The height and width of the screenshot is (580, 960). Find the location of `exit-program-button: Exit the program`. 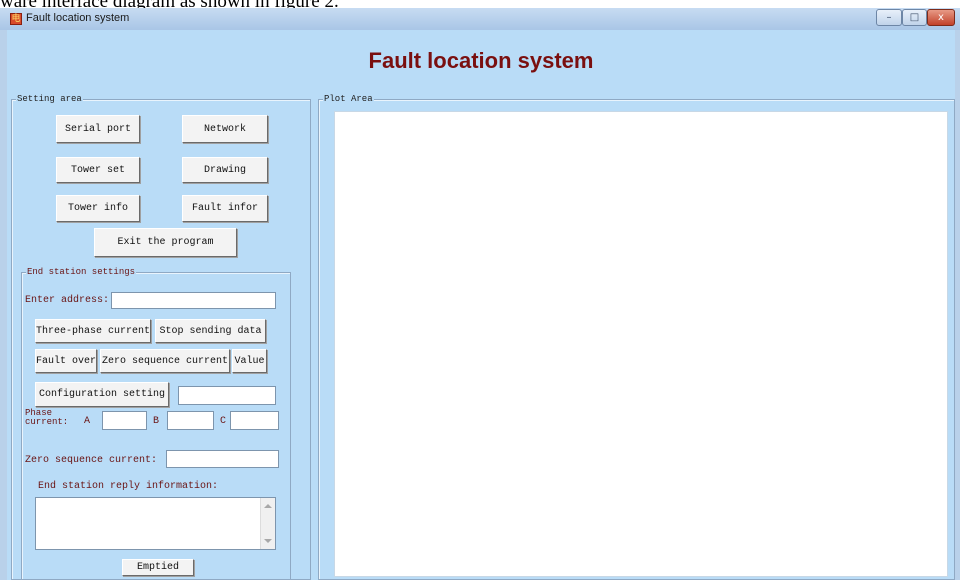

exit-program-button: Exit the program is located at coordinates (165, 242).